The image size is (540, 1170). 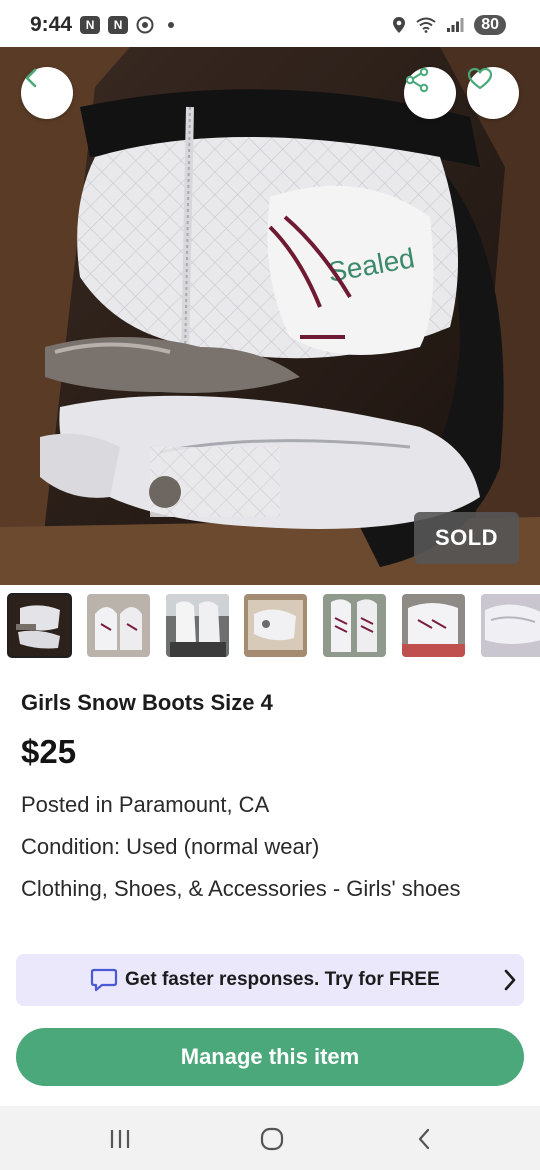 I want to click on listing-condition: Condition: Used (normal wear), so click(x=170, y=846).